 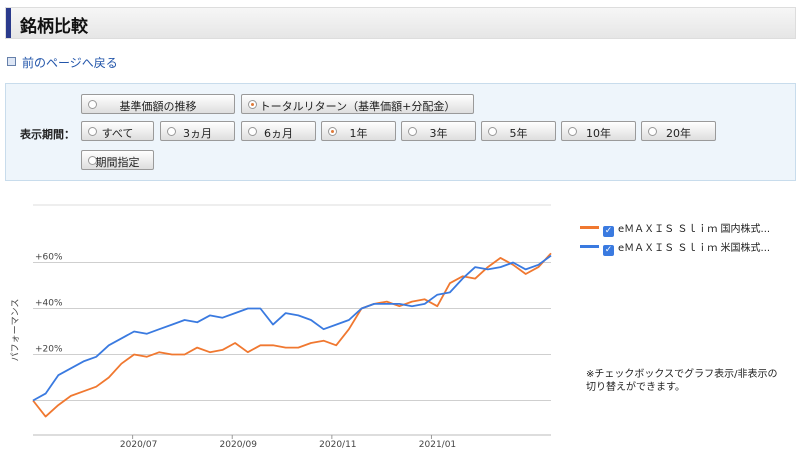 I want to click on period-option-all: すべて, so click(x=117, y=131).